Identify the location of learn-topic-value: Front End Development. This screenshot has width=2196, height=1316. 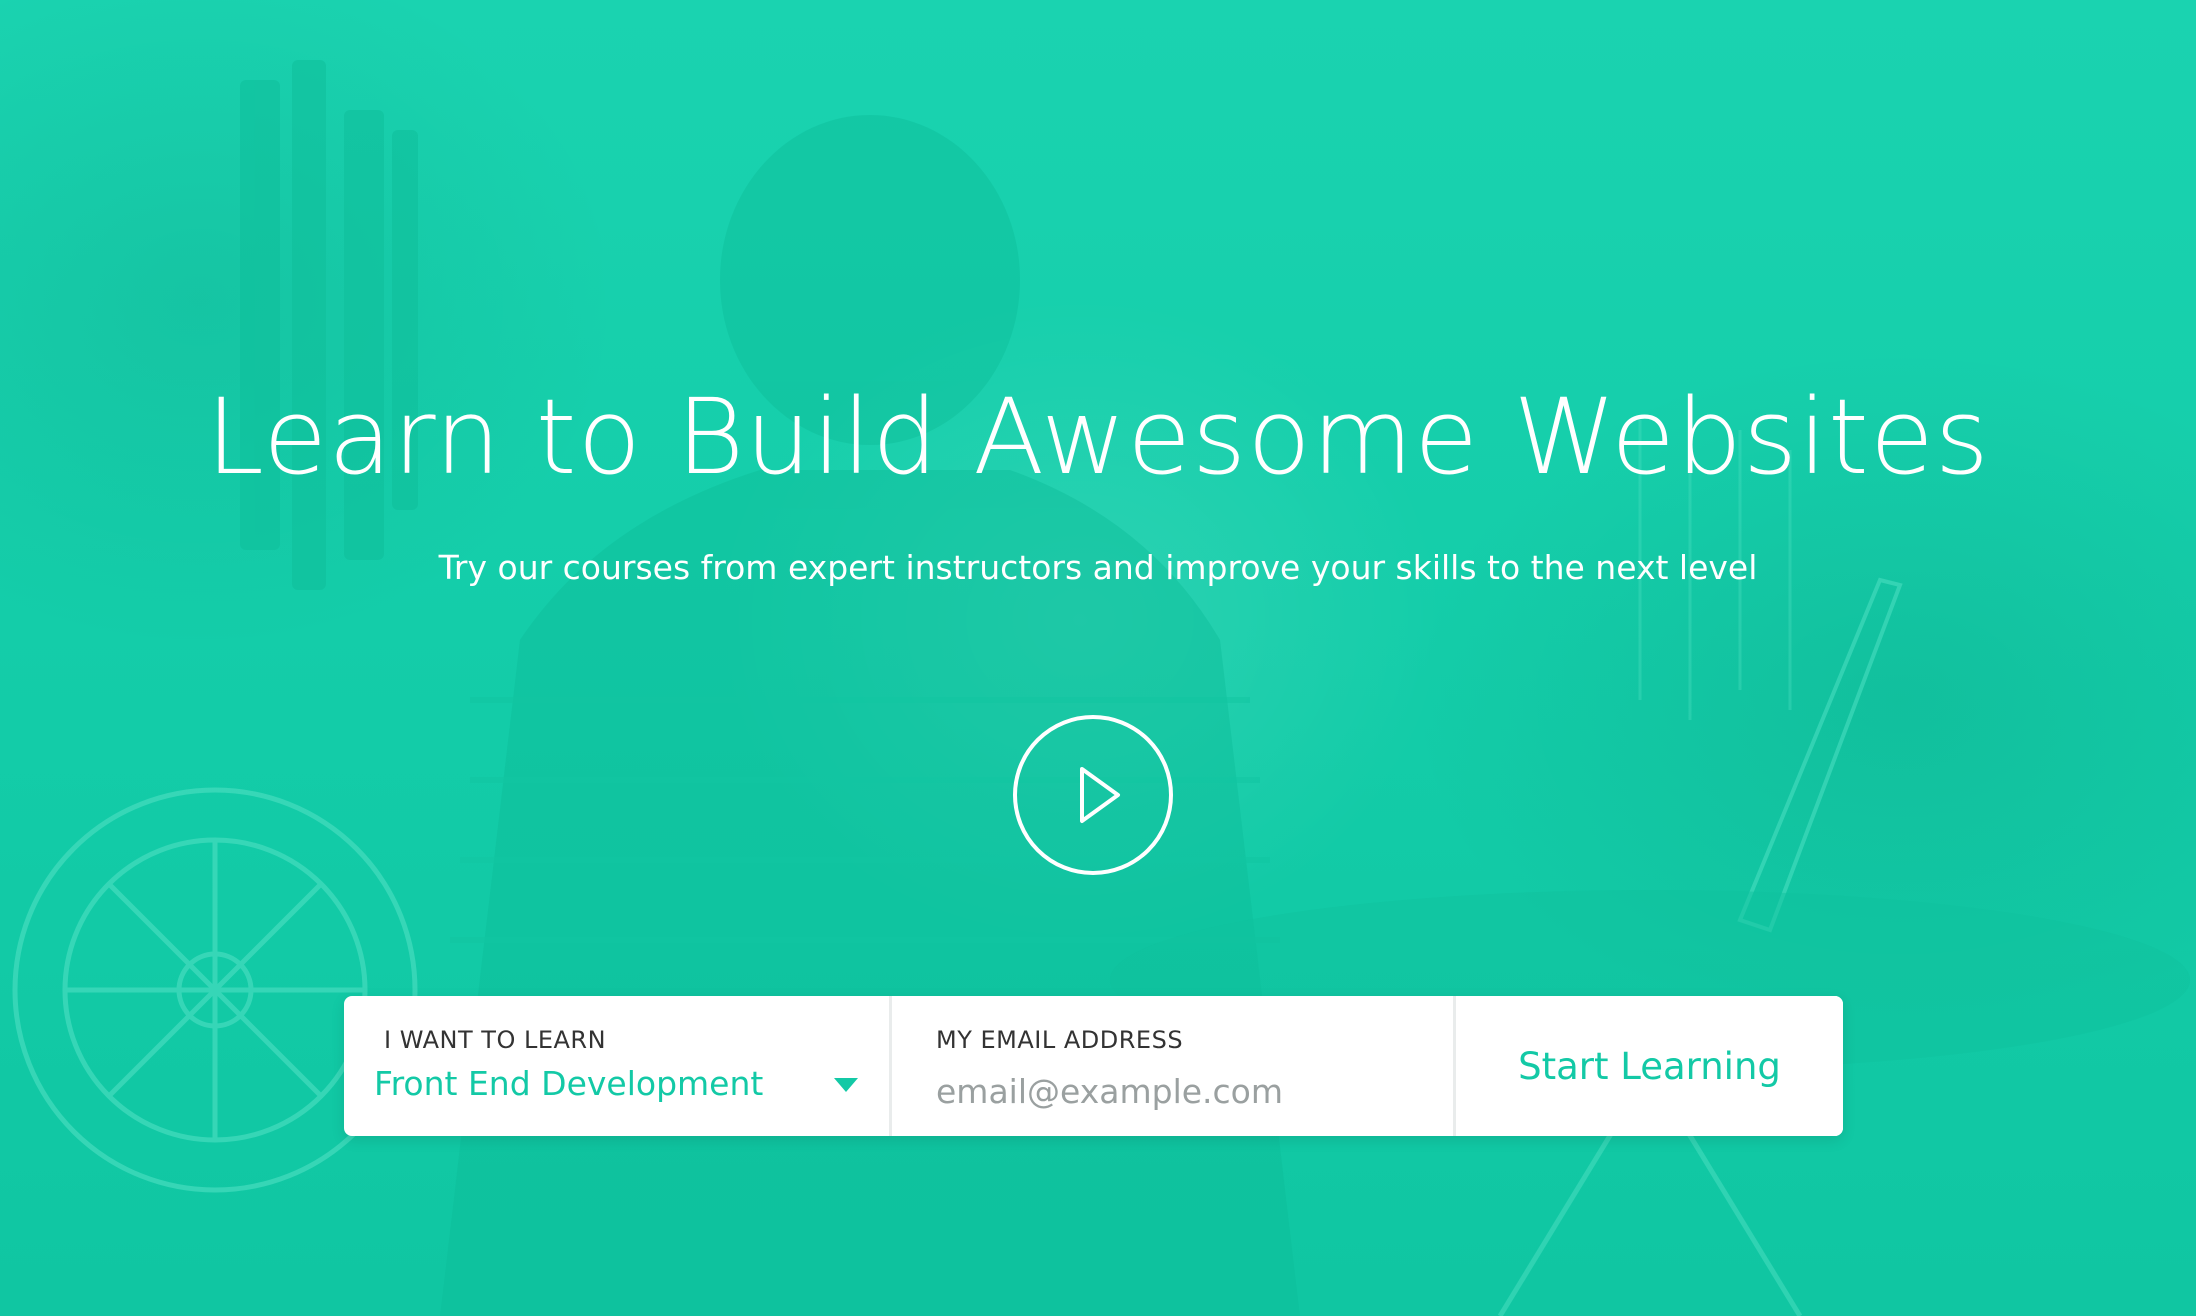
(569, 1083).